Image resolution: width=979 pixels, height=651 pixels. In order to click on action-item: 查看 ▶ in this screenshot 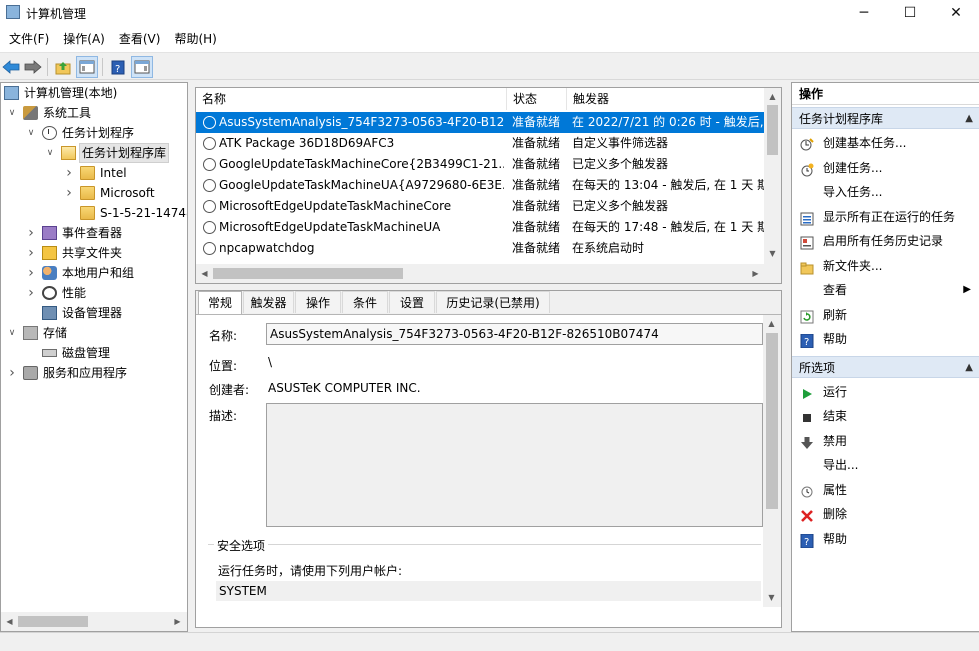, I will do `click(885, 290)`.